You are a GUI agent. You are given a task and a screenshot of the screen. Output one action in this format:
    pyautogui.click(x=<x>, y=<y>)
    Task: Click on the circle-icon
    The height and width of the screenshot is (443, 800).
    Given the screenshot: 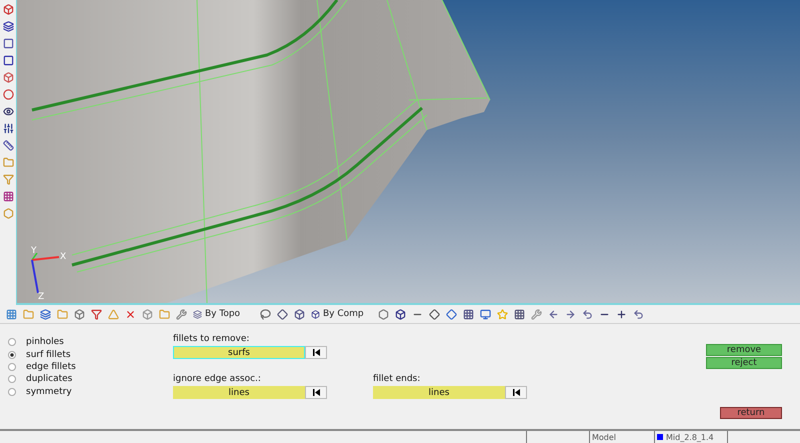 What is the action you would take?
    pyautogui.click(x=8, y=94)
    